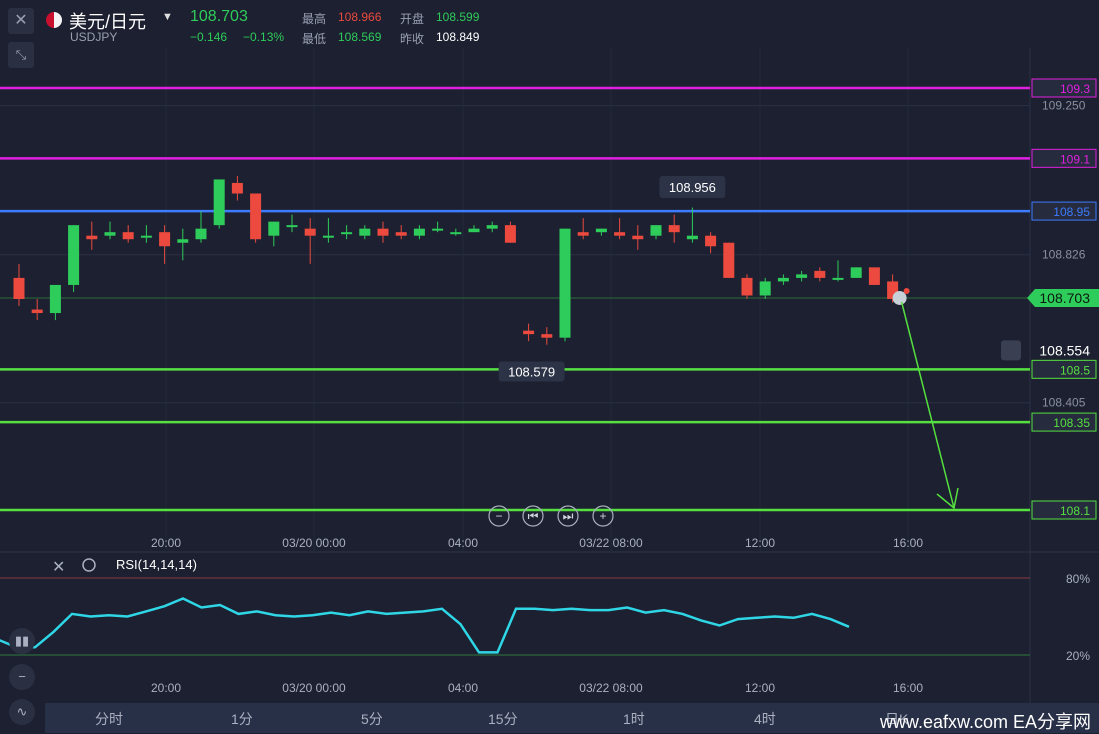  Describe the element at coordinates (498, 516) in the screenshot. I see `zoom-out-icon-glyph: −` at that location.